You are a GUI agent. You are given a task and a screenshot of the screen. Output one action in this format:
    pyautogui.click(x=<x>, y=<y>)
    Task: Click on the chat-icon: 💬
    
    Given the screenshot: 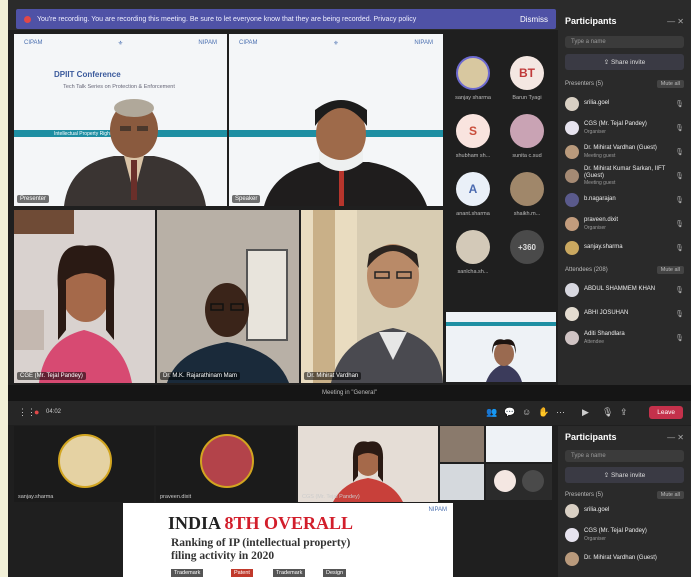 What is the action you would take?
    pyautogui.click(x=509, y=412)
    